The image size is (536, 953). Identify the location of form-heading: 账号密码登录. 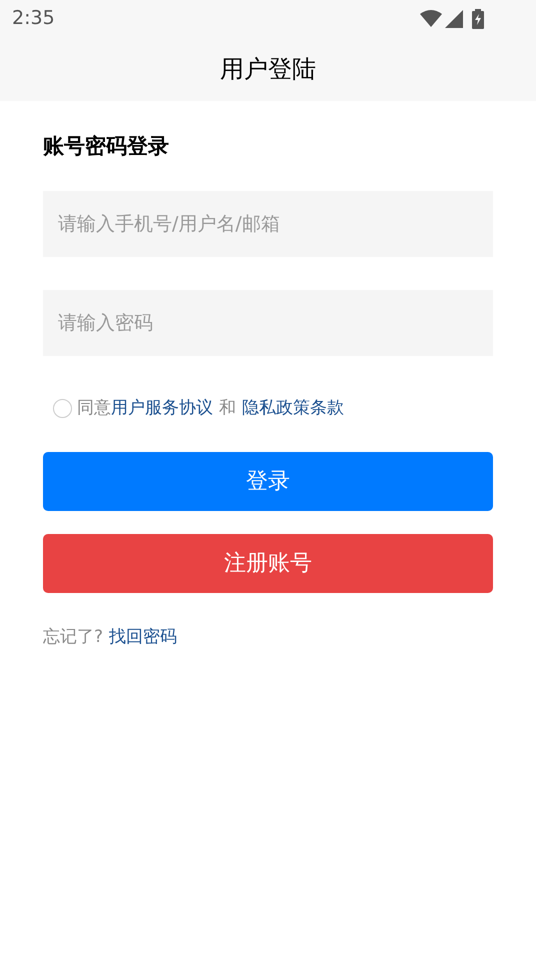
(106, 146).